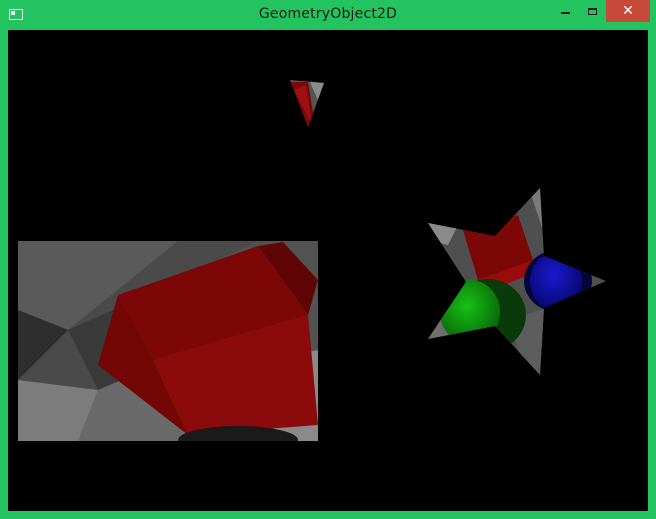  I want to click on close-button: ✕, so click(628, 11).